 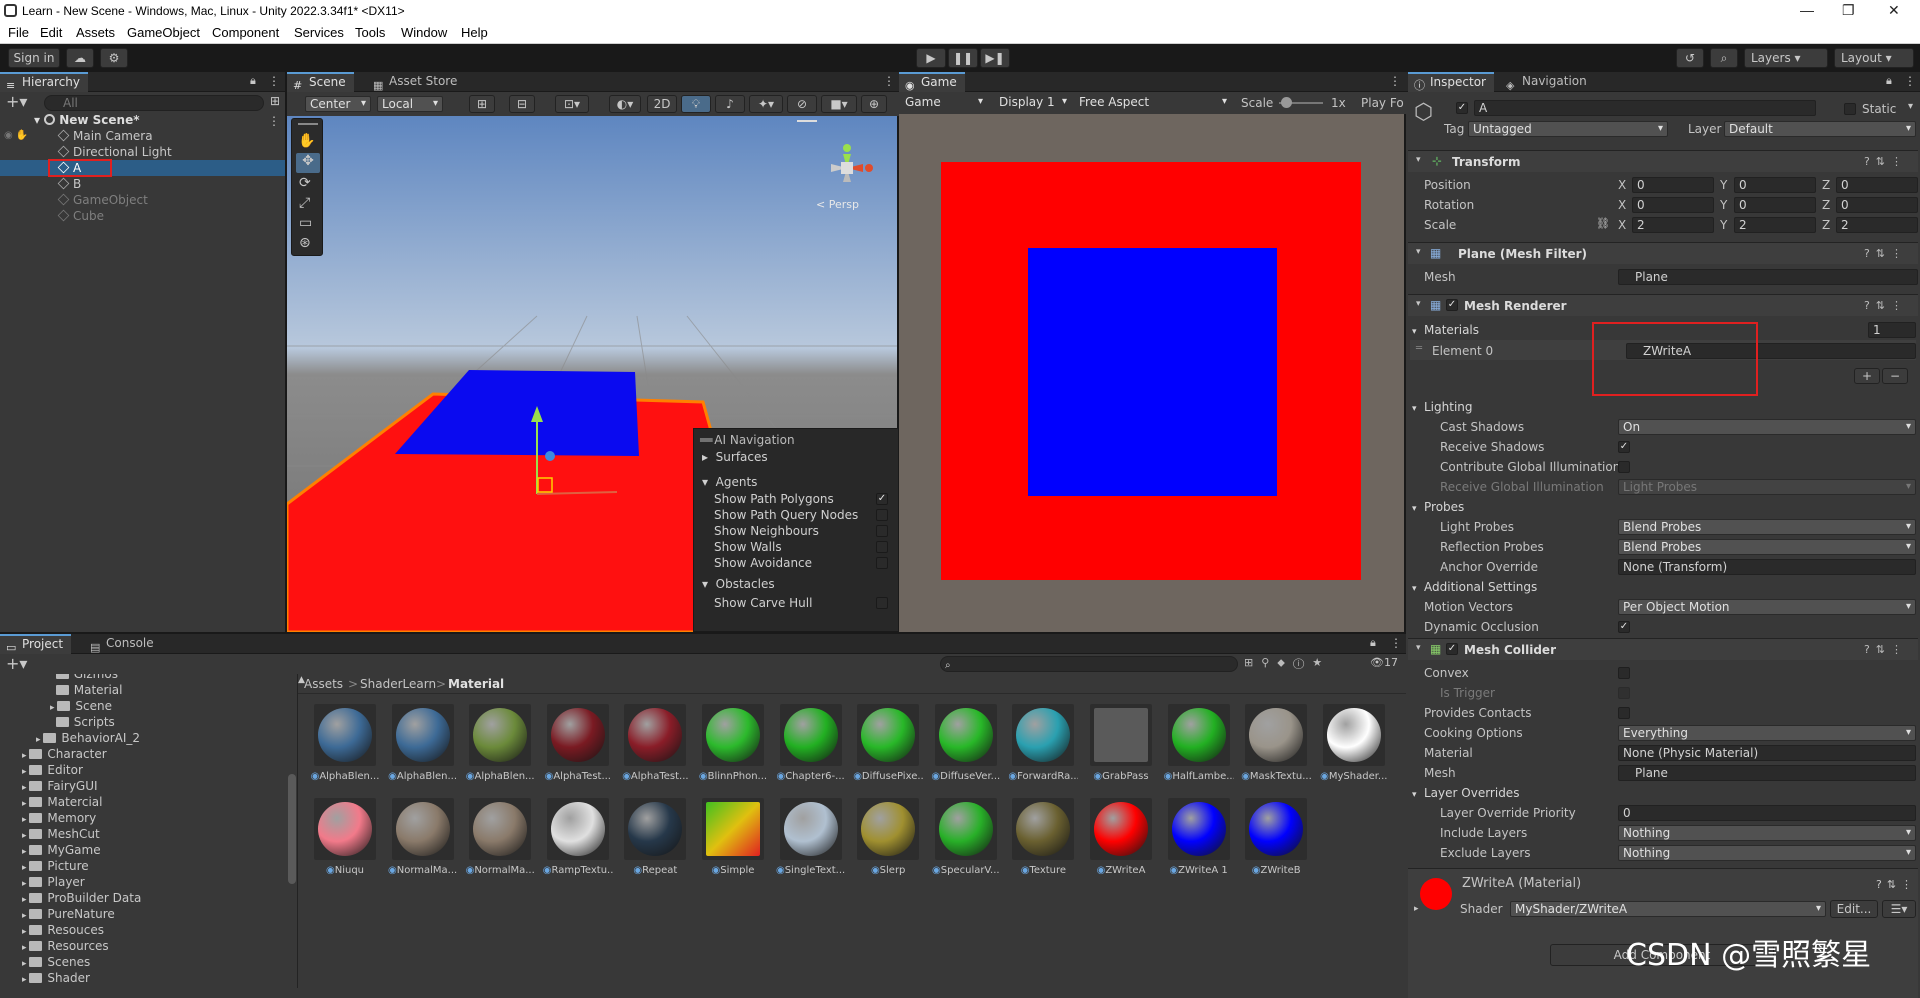 I want to click on visibility-icon: ◉ ✋, so click(x=16, y=135).